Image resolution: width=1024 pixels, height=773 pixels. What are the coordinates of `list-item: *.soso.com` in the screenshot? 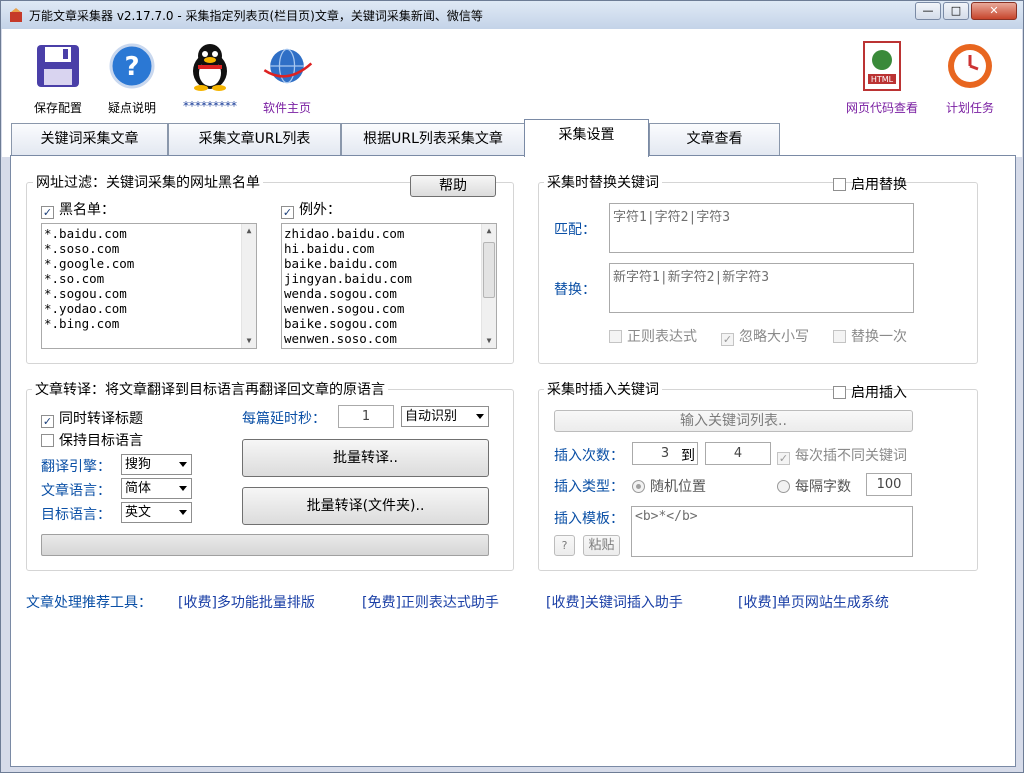 It's located at (150, 248).